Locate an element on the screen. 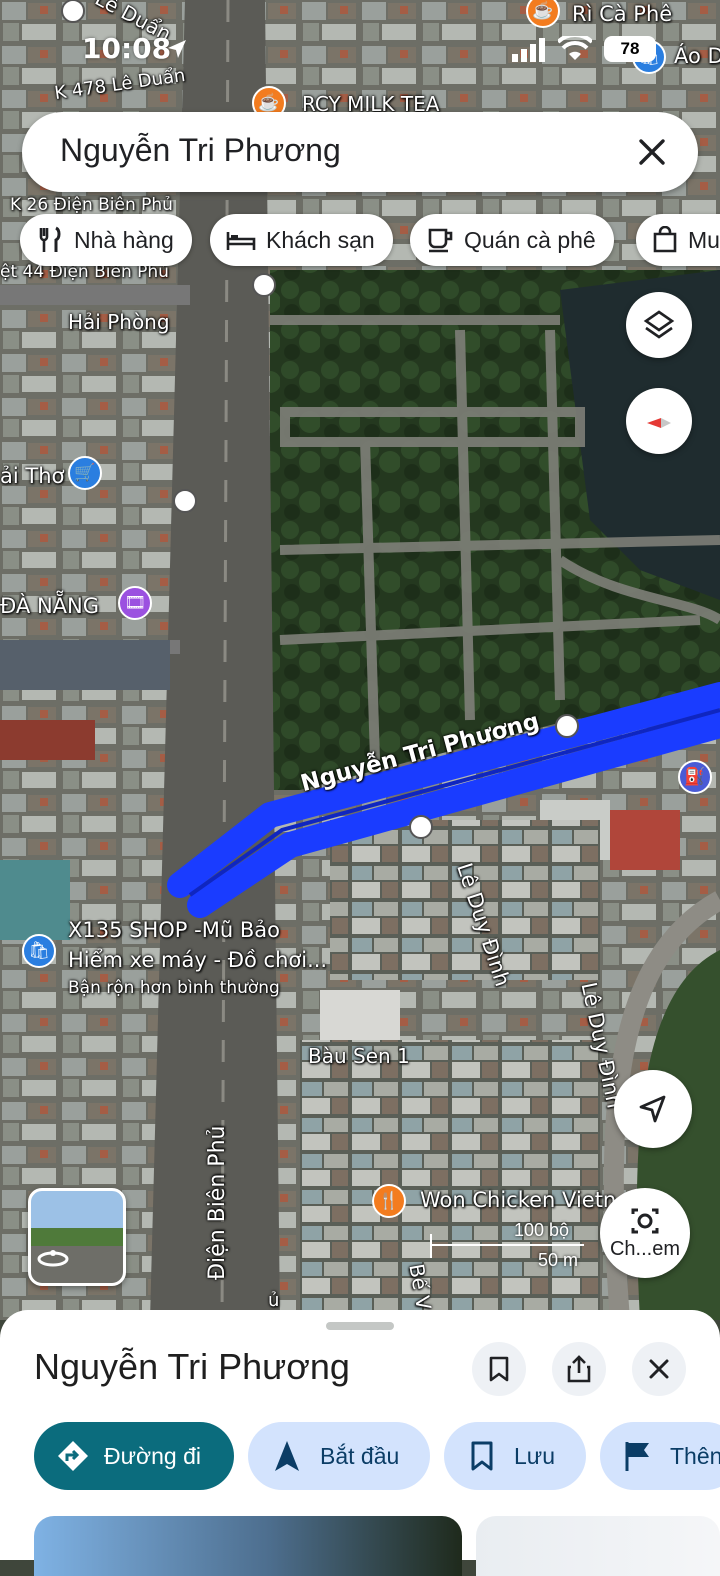  street-view-thumbnail is located at coordinates (77, 1237).